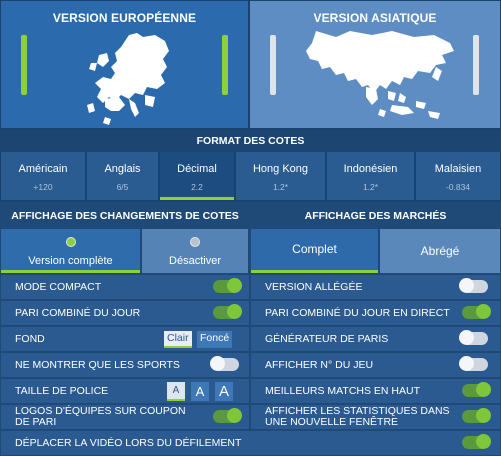  I want to click on bet-generator-toggle, so click(473, 337).